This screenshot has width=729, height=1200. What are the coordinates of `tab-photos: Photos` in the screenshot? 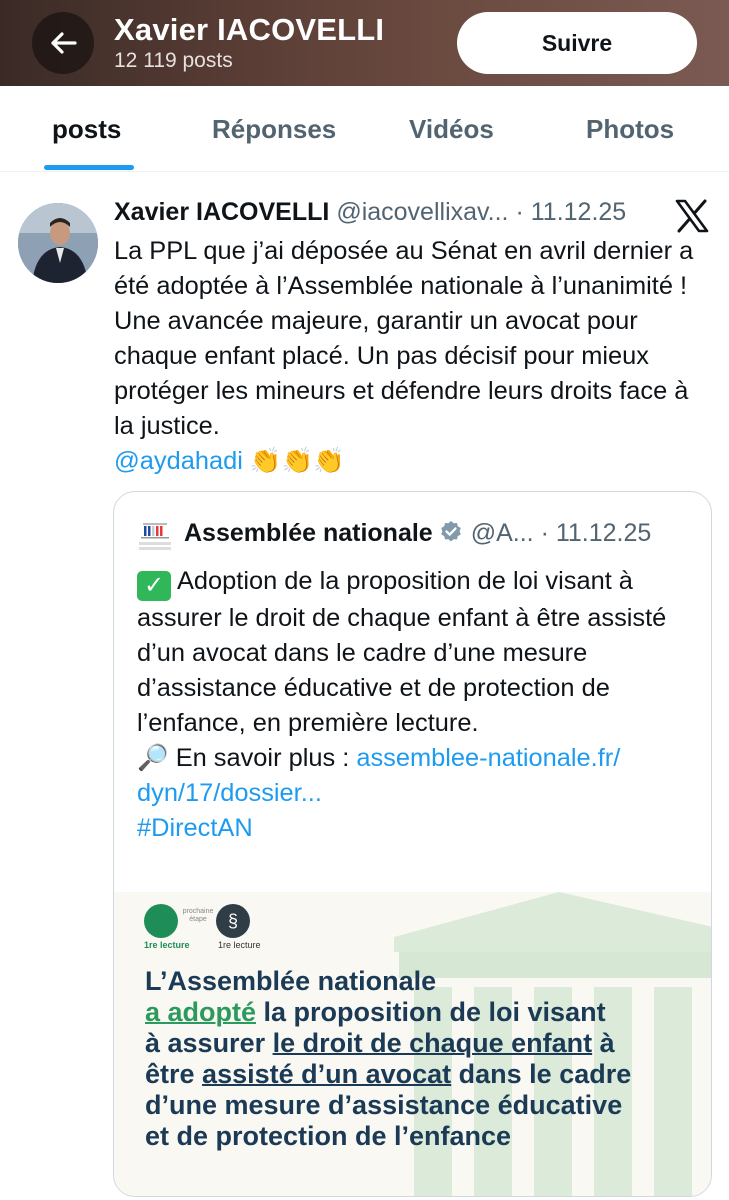 It's located at (630, 129).